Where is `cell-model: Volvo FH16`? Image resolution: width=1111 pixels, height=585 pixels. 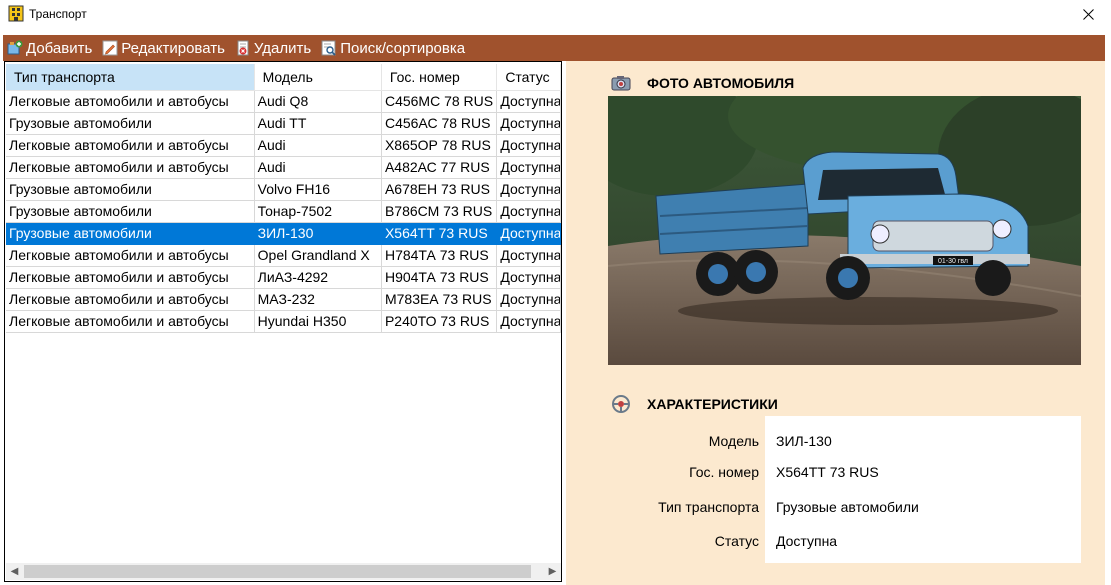 cell-model: Volvo FH16 is located at coordinates (318, 190).